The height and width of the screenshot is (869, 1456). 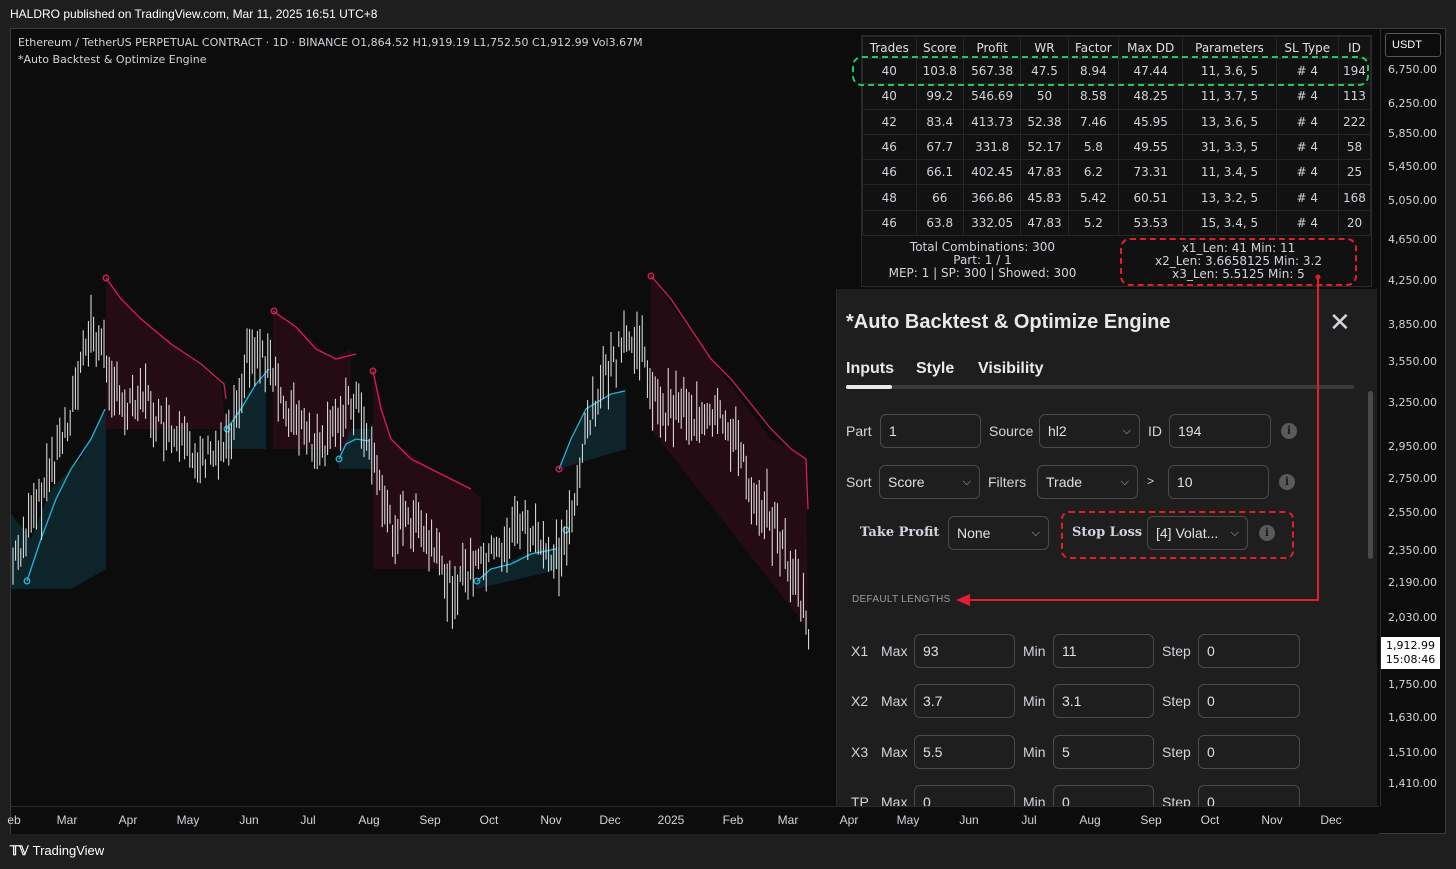 I want to click on dialog-scrollbar, so click(x=1370, y=475).